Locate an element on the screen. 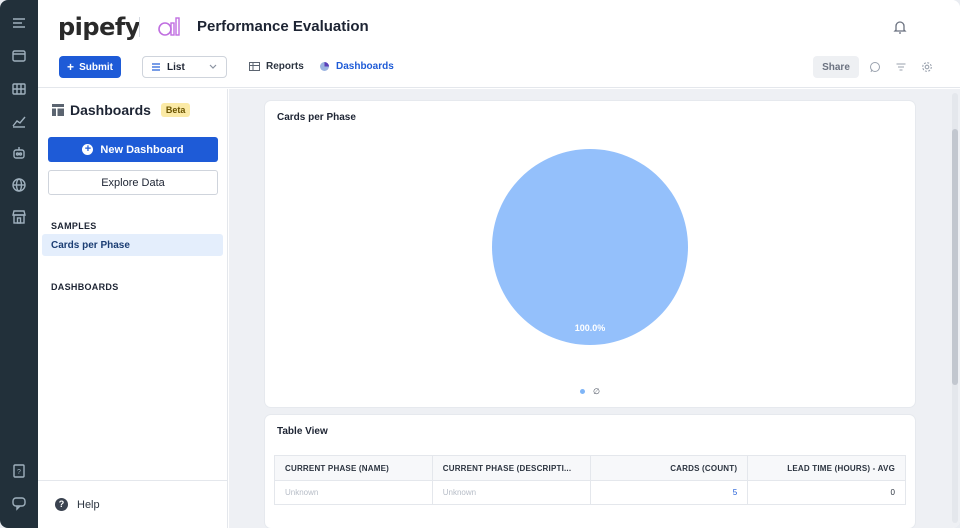 This screenshot has width=960, height=528. table-row: Unknown Unknown 5 0 is located at coordinates (590, 492).